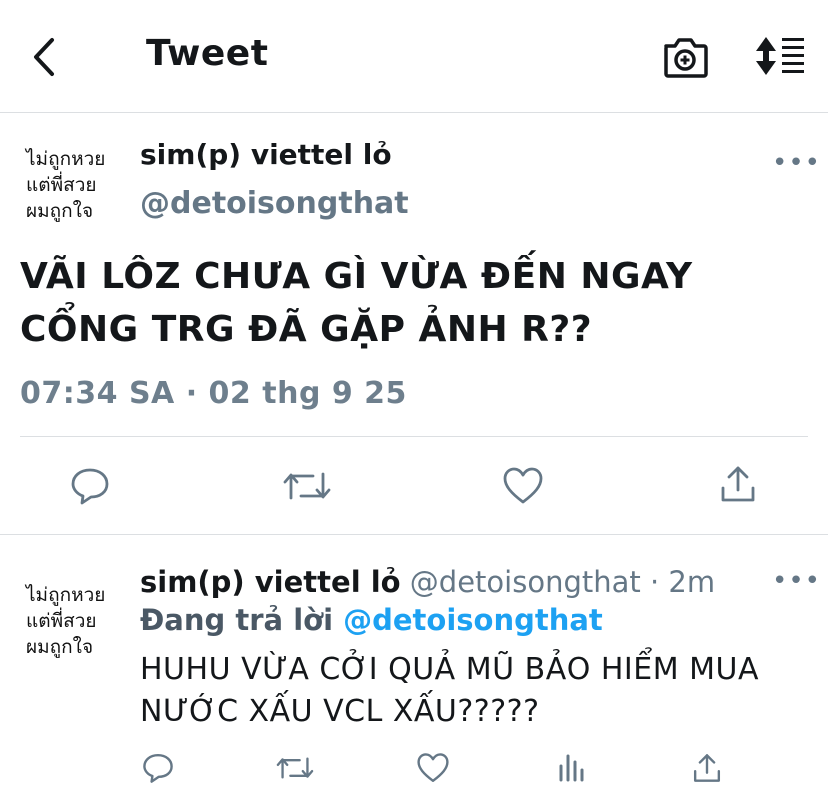 The height and width of the screenshot is (799, 828). What do you see at coordinates (242, 620) in the screenshot?
I see `replying-prefix: Đang trả lời` at bounding box center [242, 620].